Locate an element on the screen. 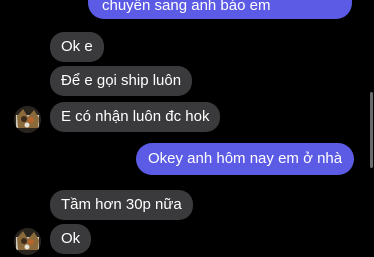 This screenshot has width=374, height=257. message-text: Để e gọi ship luôn is located at coordinates (121, 80).